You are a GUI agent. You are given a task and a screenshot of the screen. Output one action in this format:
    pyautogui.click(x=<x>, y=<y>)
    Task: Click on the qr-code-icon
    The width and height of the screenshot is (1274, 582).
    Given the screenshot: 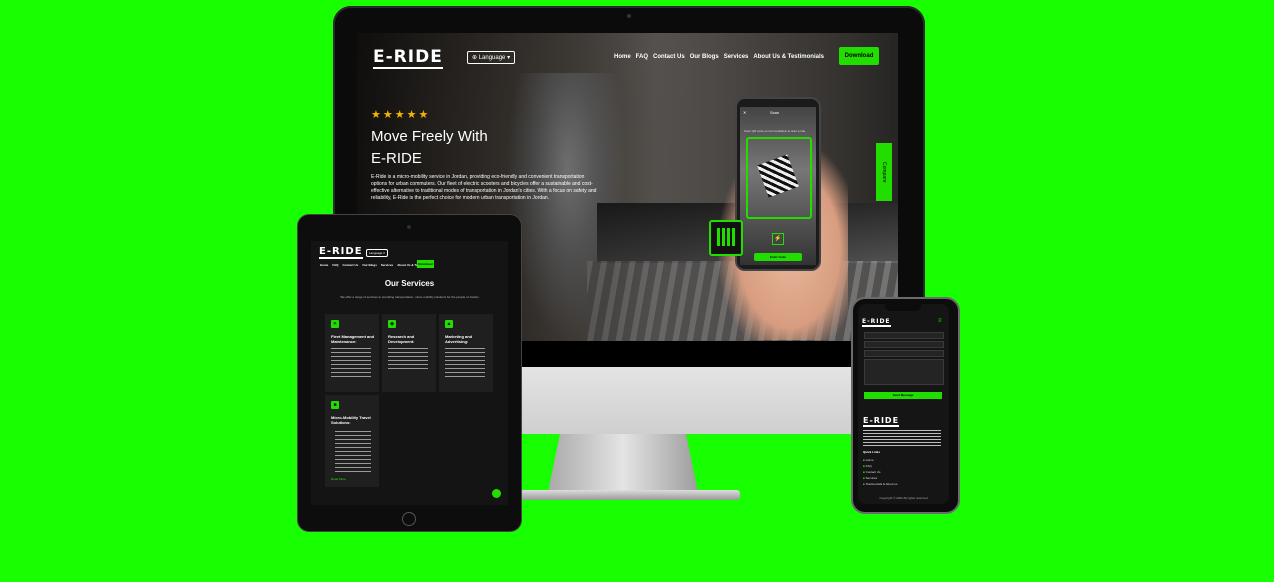 What is the action you would take?
    pyautogui.click(x=726, y=238)
    